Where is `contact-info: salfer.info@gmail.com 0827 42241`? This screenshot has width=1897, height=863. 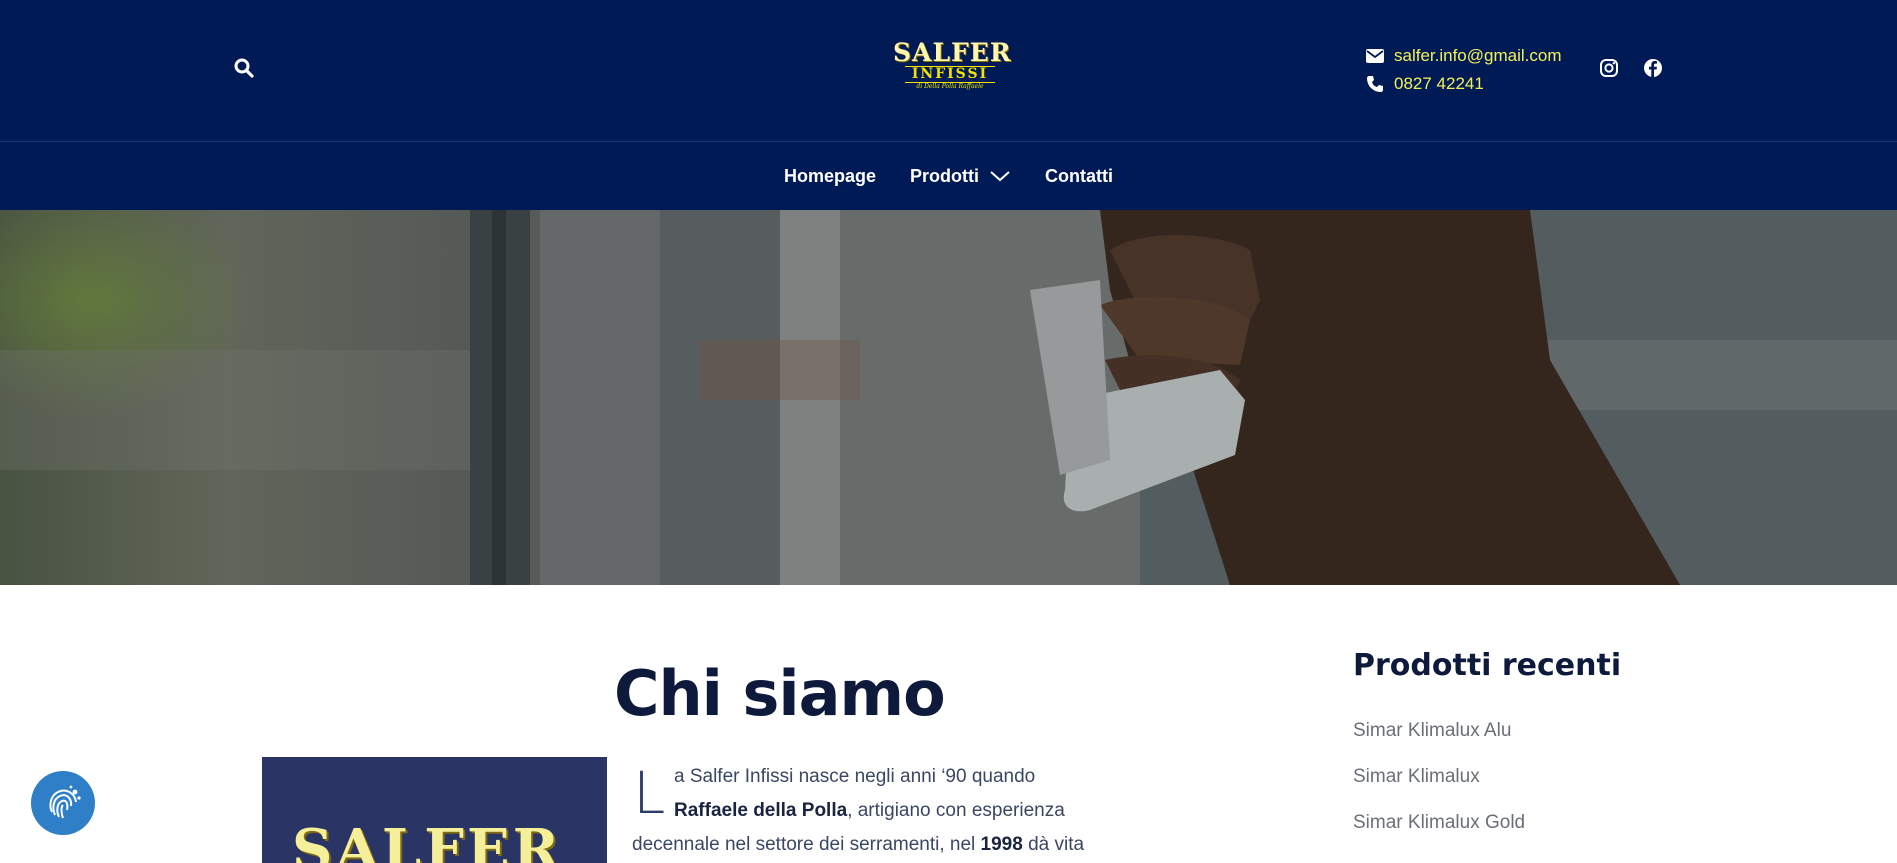 contact-info: salfer.info@gmail.com 0827 42241 is located at coordinates (1464, 70).